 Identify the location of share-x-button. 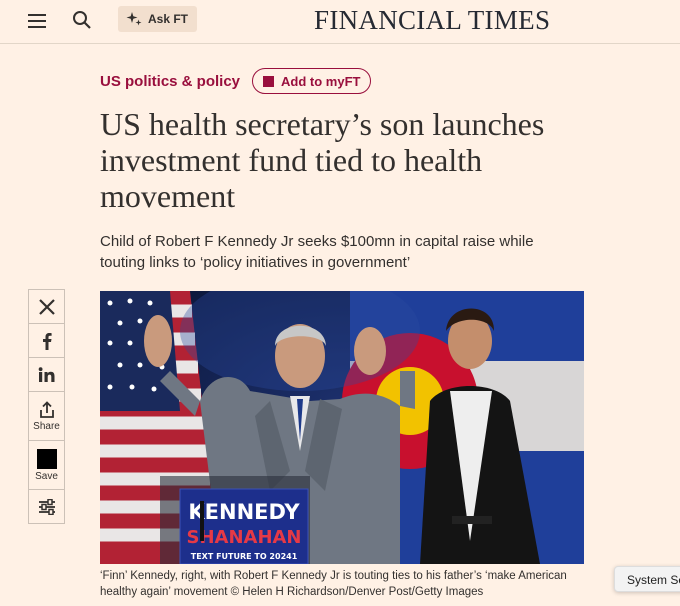
(46, 306).